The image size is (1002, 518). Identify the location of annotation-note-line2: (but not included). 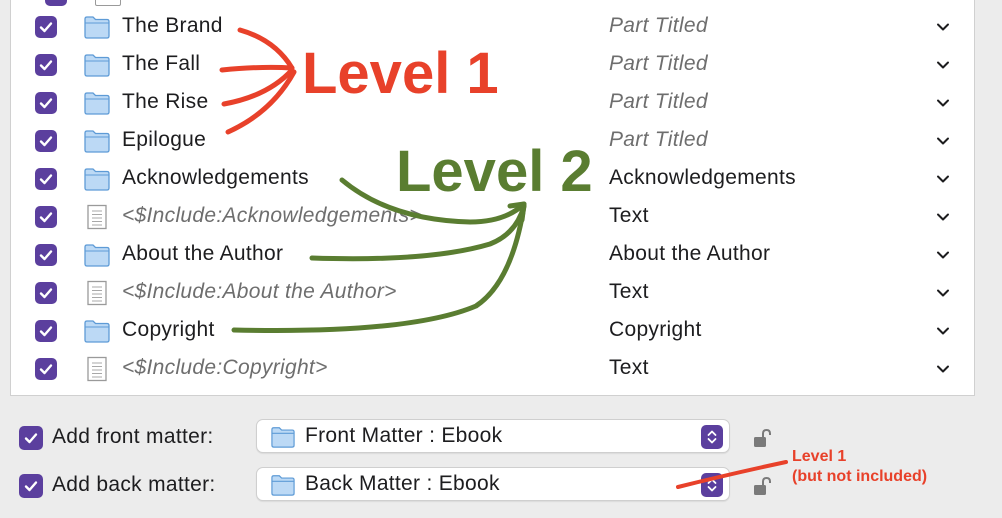
(860, 476).